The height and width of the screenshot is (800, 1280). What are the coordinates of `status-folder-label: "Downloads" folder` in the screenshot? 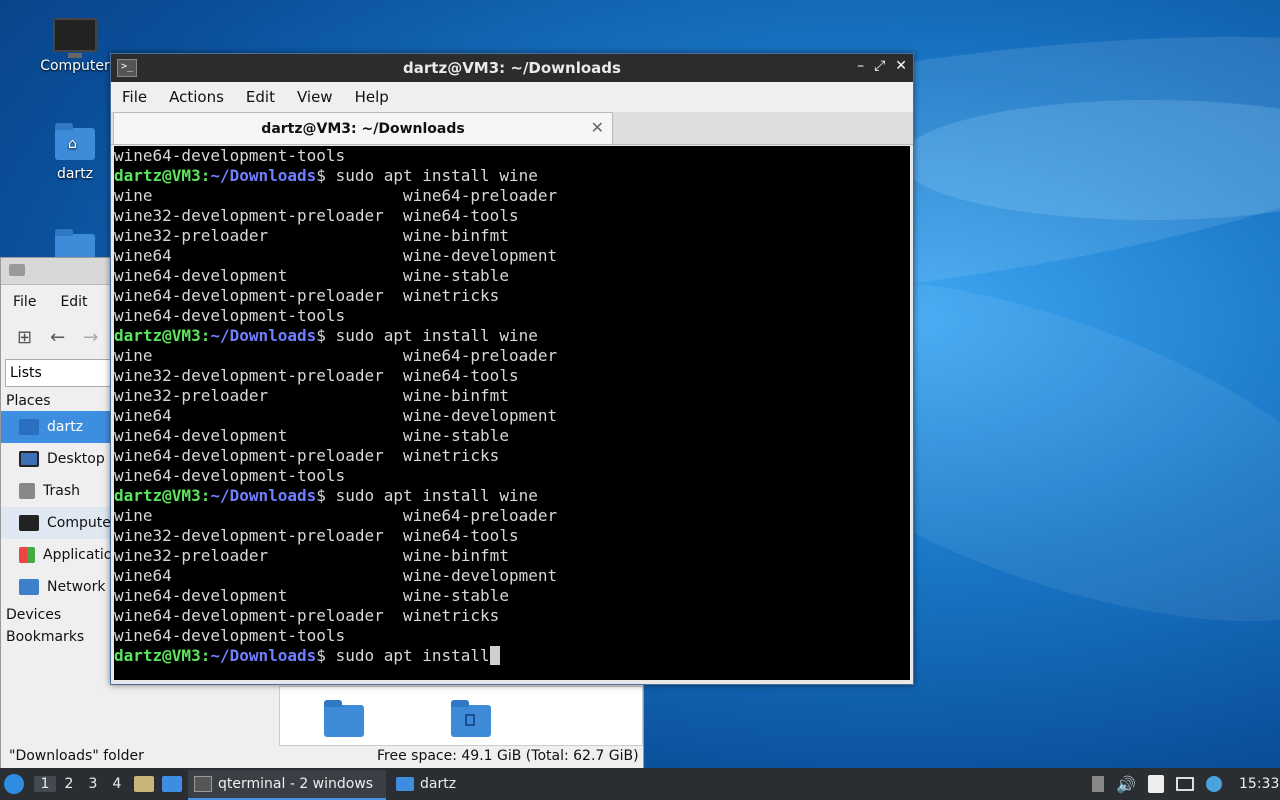 It's located at (76, 756).